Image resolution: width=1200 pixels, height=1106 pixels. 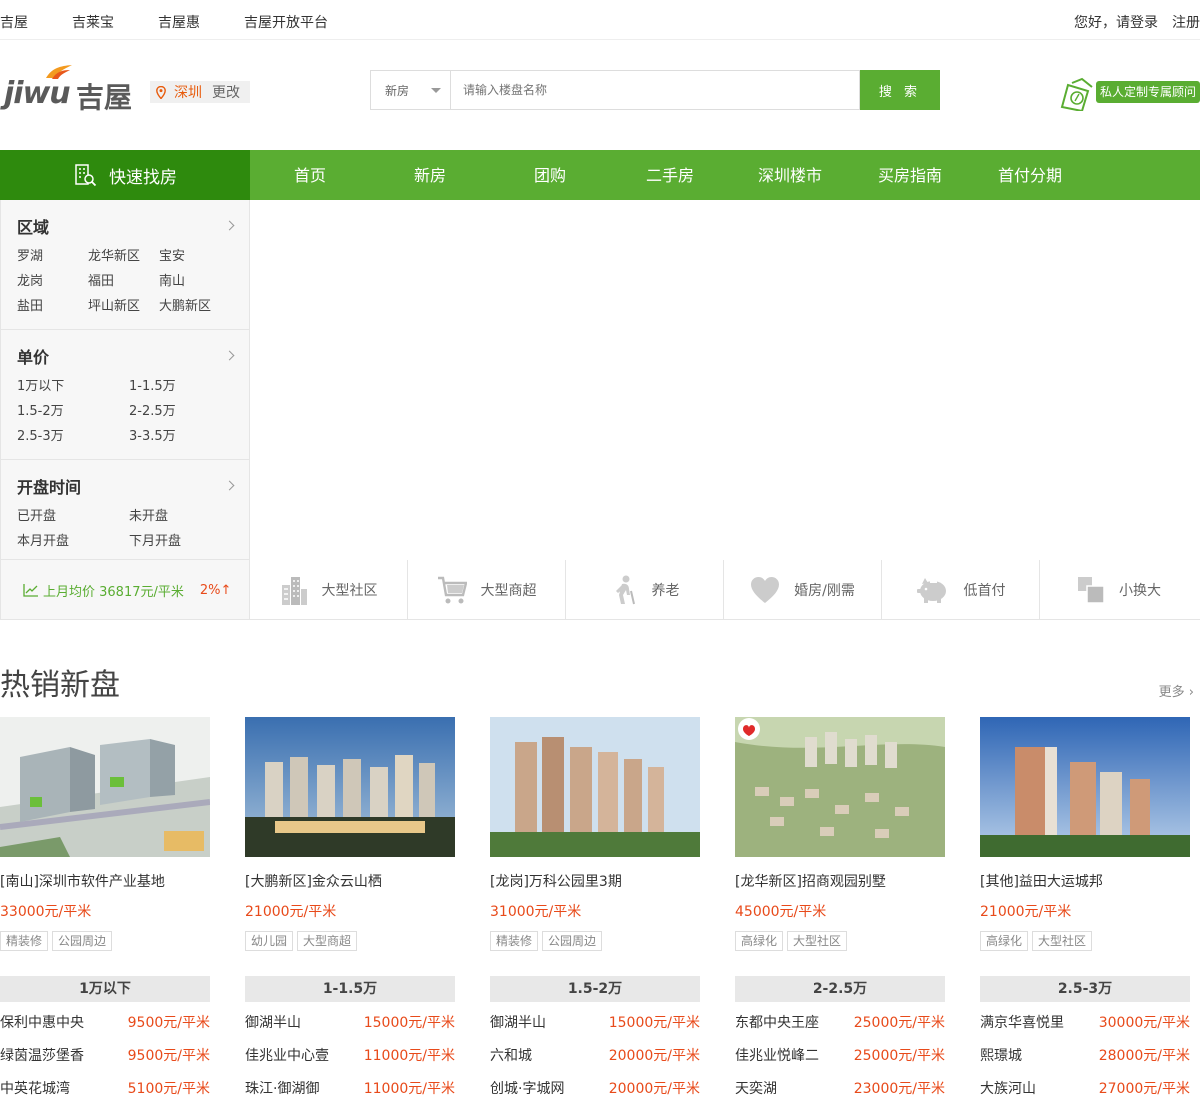 What do you see at coordinates (123, 257) in the screenshot?
I see `filter-option: 龙华新区` at bounding box center [123, 257].